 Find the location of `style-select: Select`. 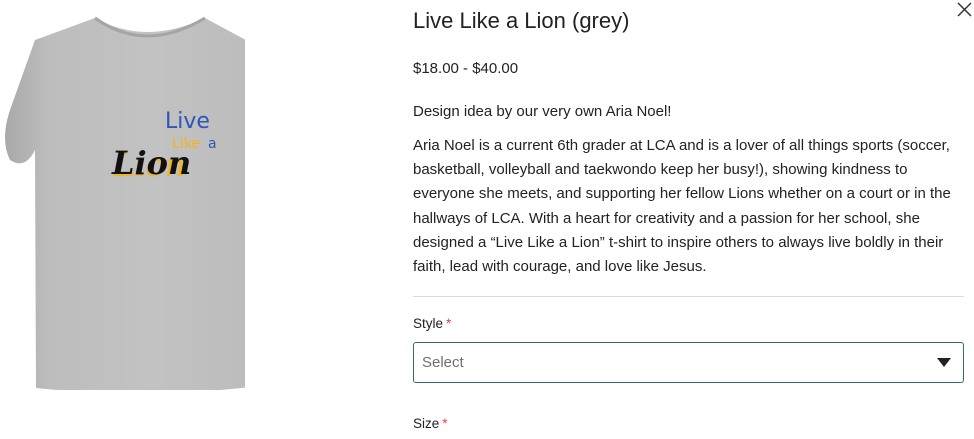

style-select: Select is located at coordinates (688, 362).